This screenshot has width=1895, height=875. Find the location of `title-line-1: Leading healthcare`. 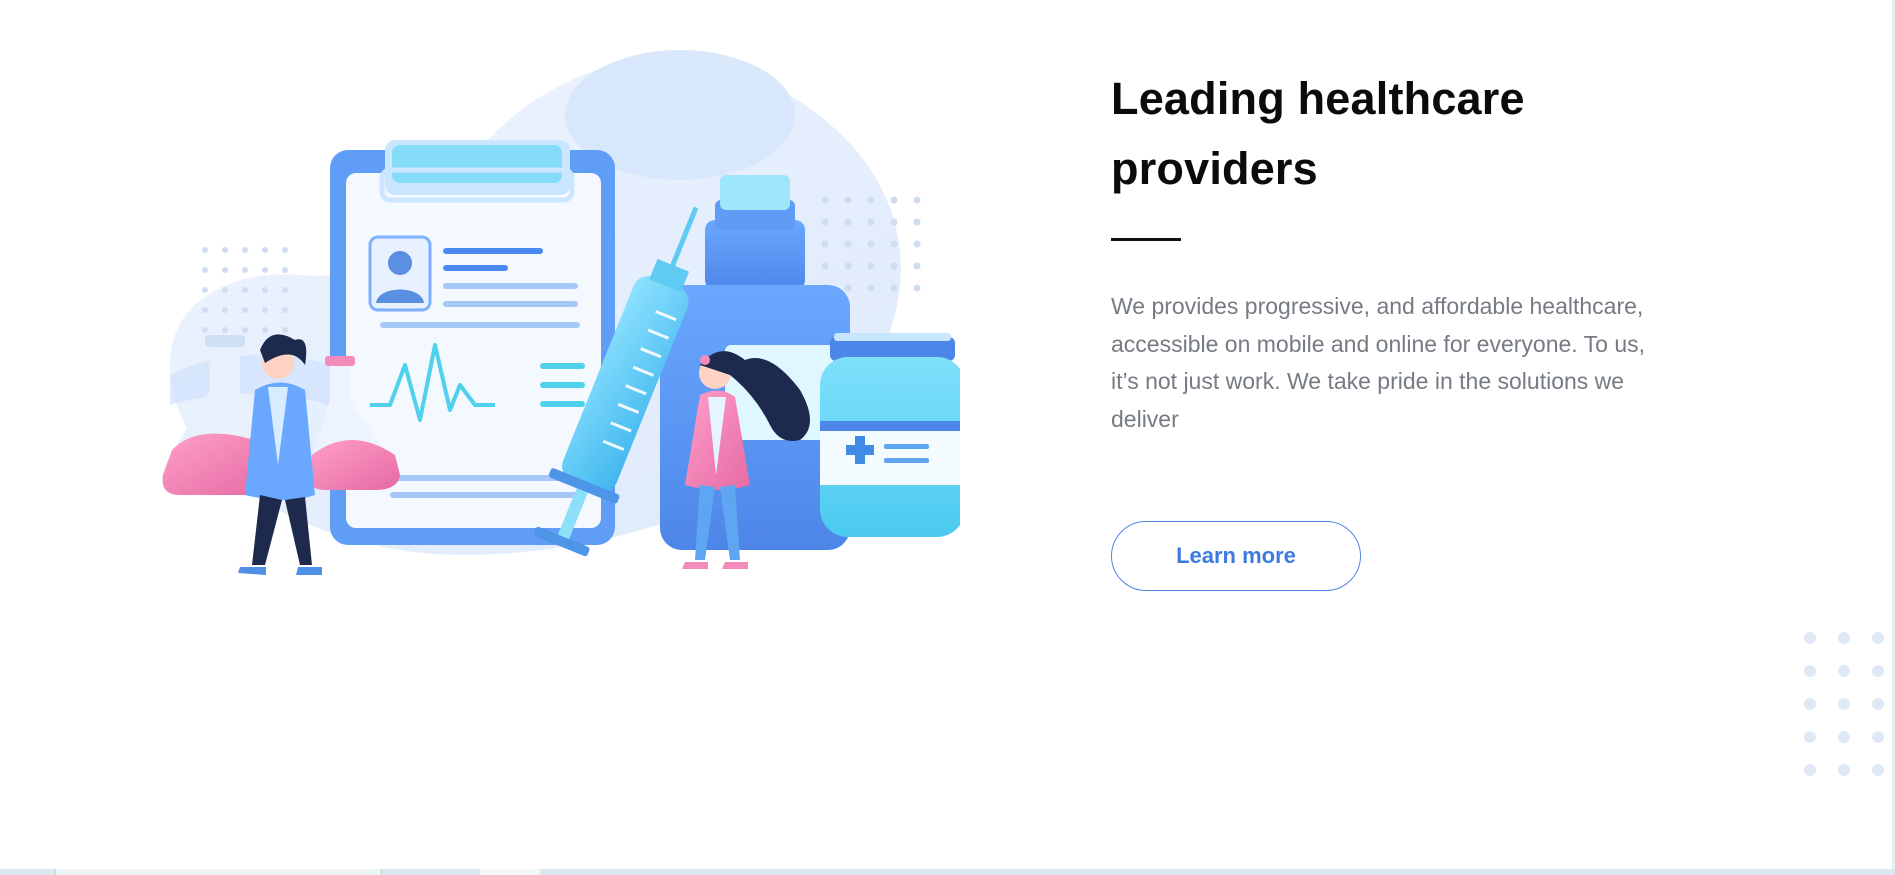

title-line-1: Leading healthcare is located at coordinates (1318, 98).